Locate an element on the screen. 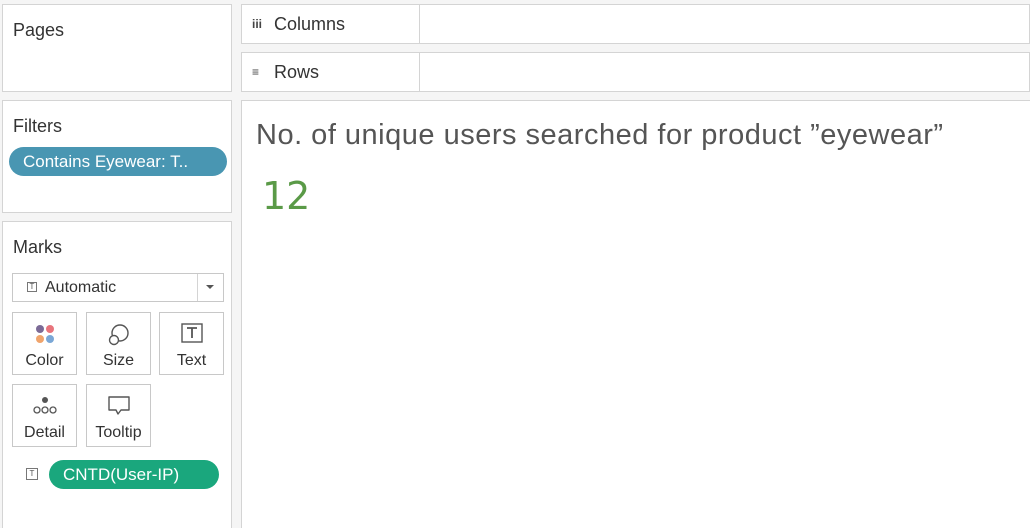 The width and height of the screenshot is (1030, 528). filter-pill-contains-eyewear: Contains Eyewear: T.. is located at coordinates (118, 161).